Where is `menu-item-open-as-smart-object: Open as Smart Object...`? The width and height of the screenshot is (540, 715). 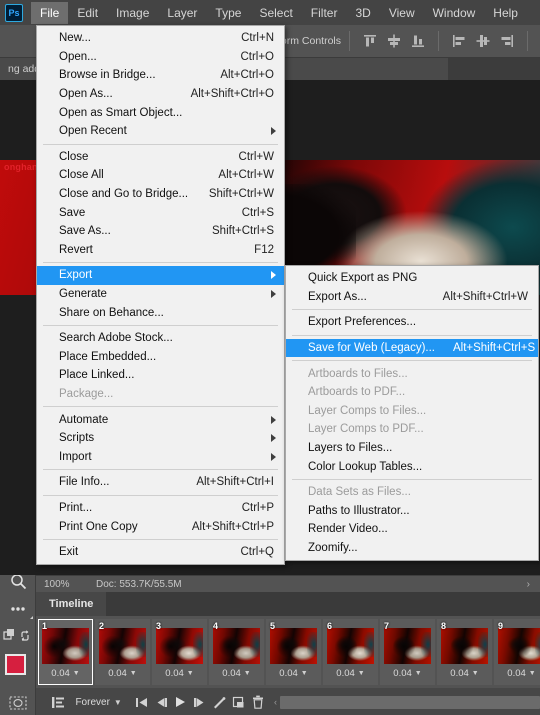
menu-item-open-as-smart-object: Open as Smart Object... is located at coordinates (160, 112).